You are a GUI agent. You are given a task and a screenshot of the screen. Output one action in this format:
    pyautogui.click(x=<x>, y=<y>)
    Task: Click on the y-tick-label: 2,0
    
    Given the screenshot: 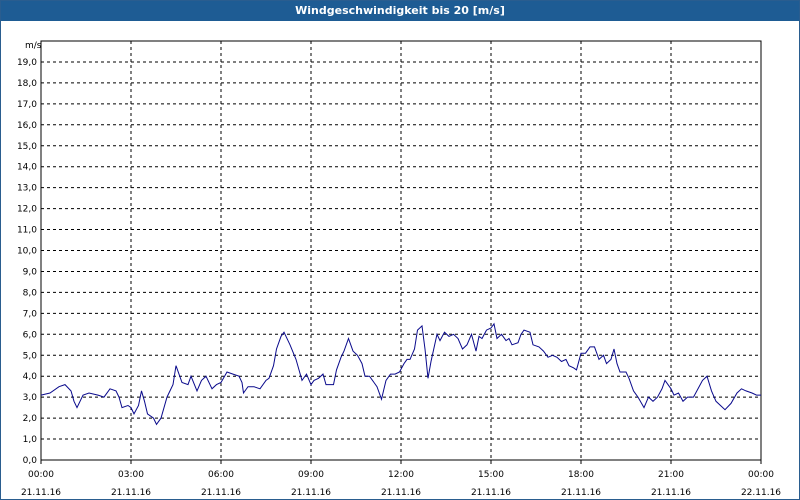 What is the action you would take?
    pyautogui.click(x=30, y=419)
    